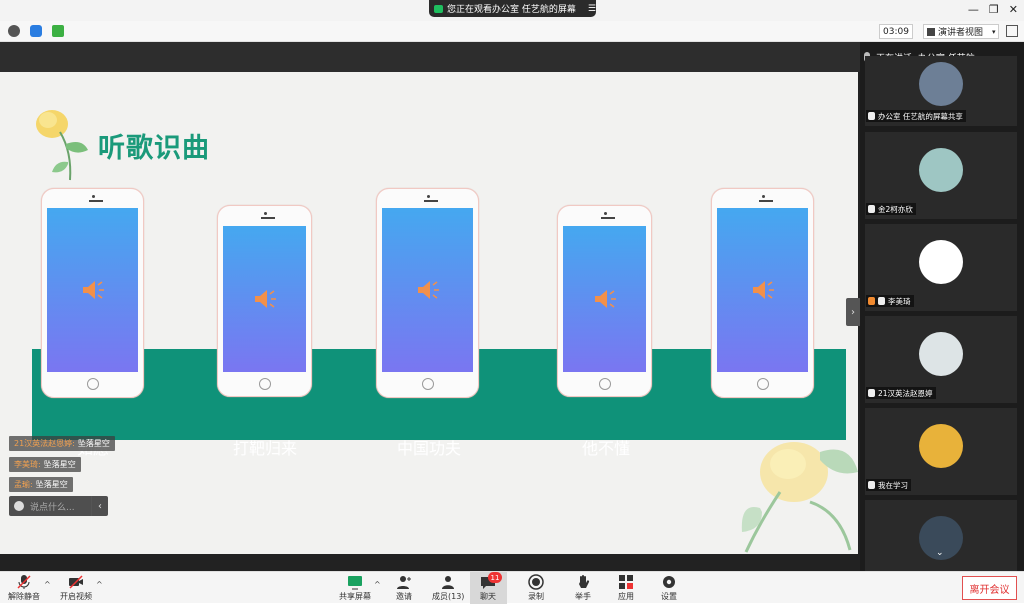 The height and width of the screenshot is (604, 1024). What do you see at coordinates (62, 145) in the screenshot?
I see `flower-decoration-icon` at bounding box center [62, 145].